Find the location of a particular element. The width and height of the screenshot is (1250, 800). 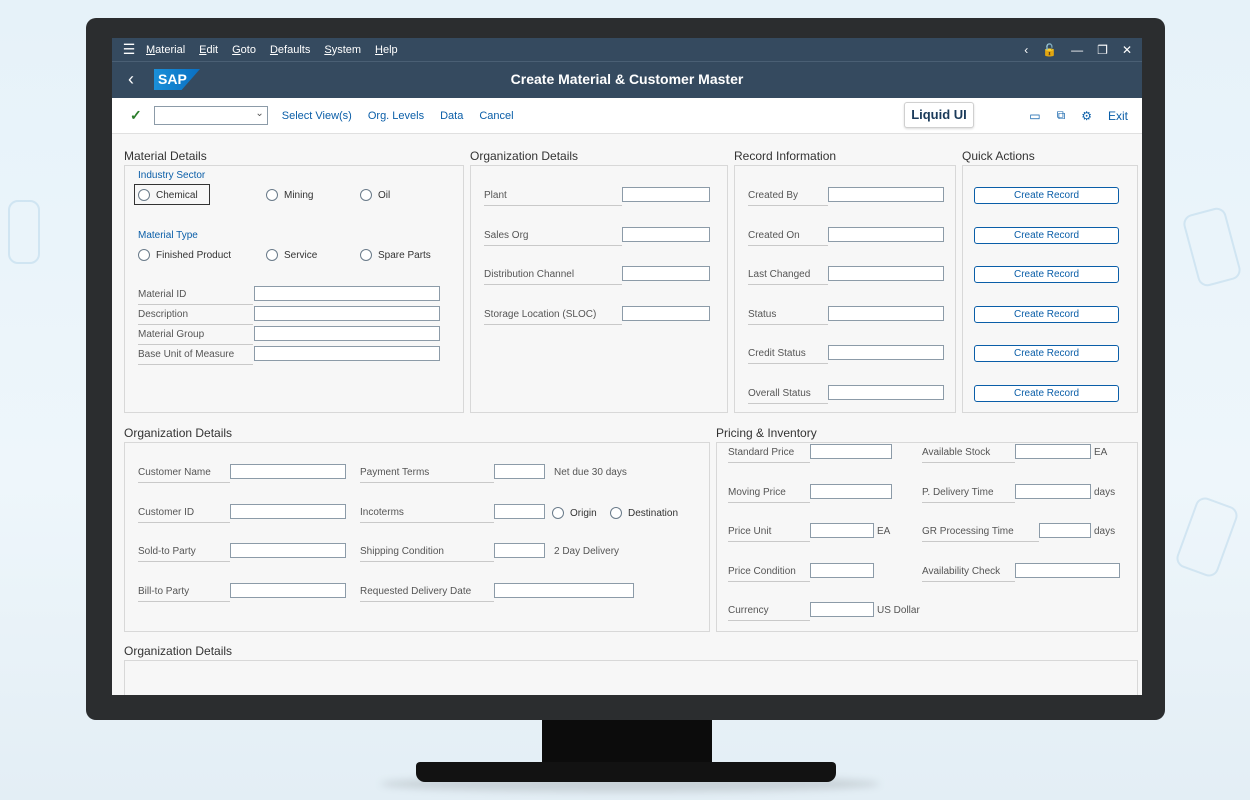

minimize-icon: — is located at coordinates (1077, 50).